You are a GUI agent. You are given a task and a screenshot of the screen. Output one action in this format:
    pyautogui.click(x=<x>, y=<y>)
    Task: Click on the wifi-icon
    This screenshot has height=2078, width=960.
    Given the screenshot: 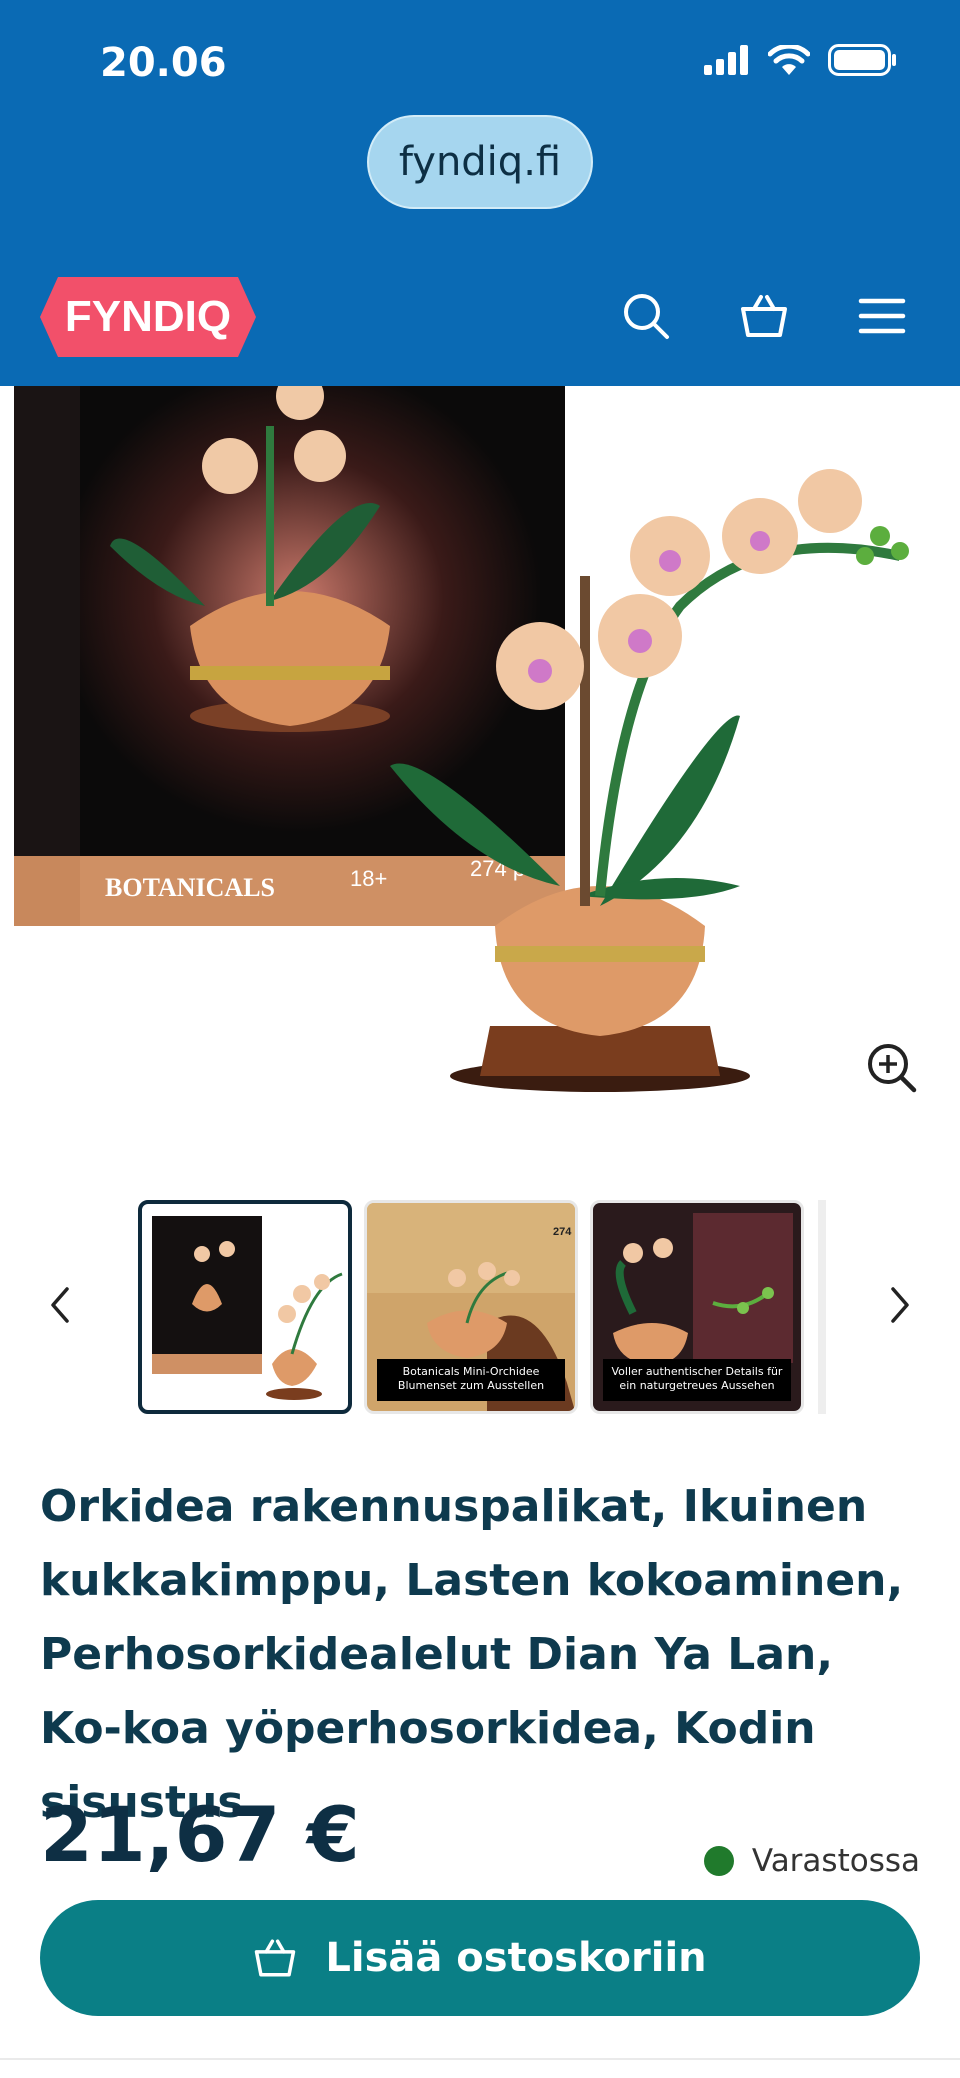 What is the action you would take?
    pyautogui.click(x=789, y=60)
    